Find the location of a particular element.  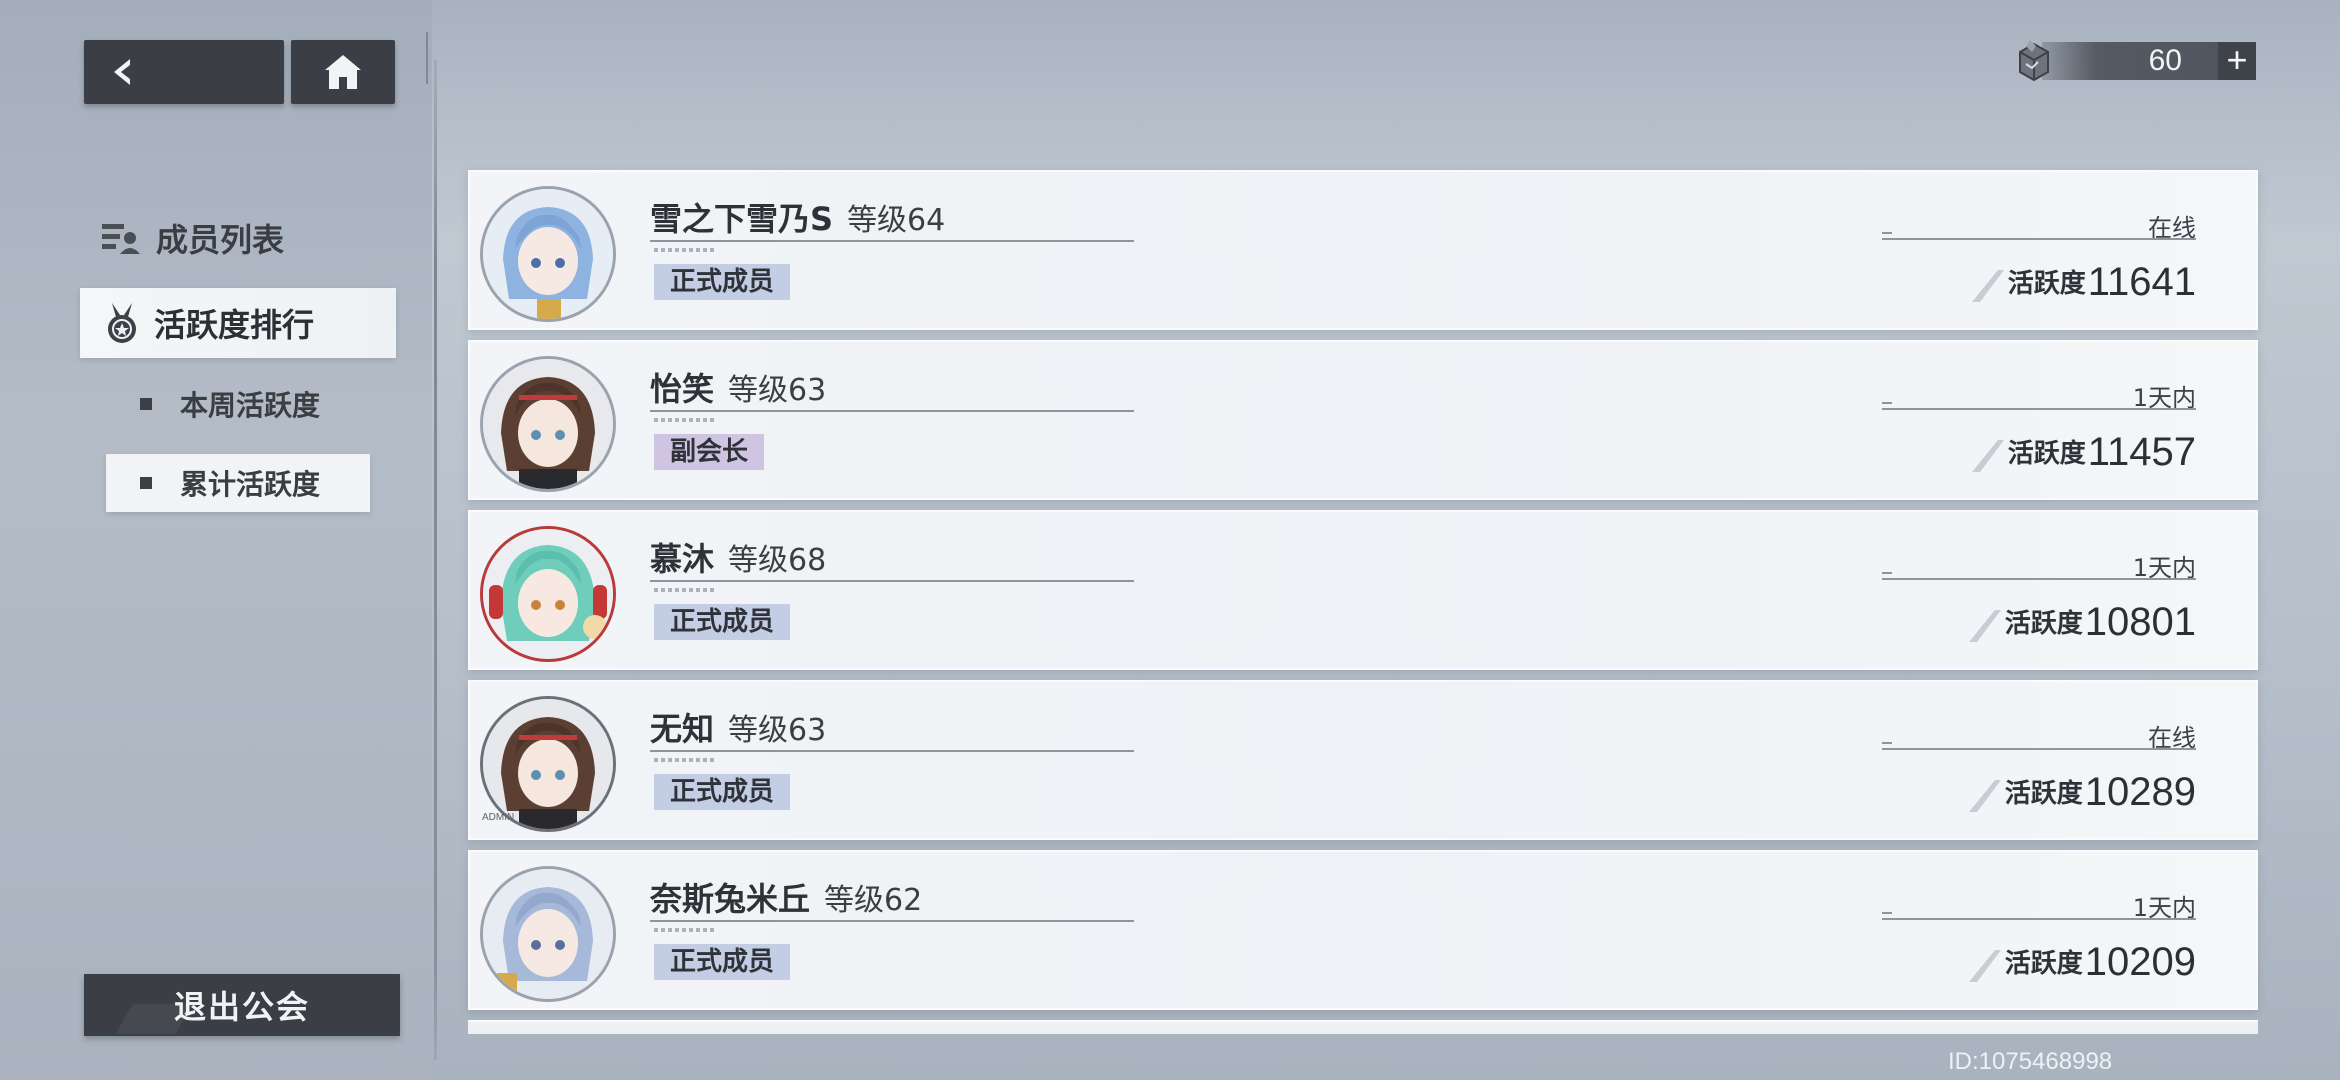

member-activity: 活跃度 10801 is located at coordinates (2080, 619).